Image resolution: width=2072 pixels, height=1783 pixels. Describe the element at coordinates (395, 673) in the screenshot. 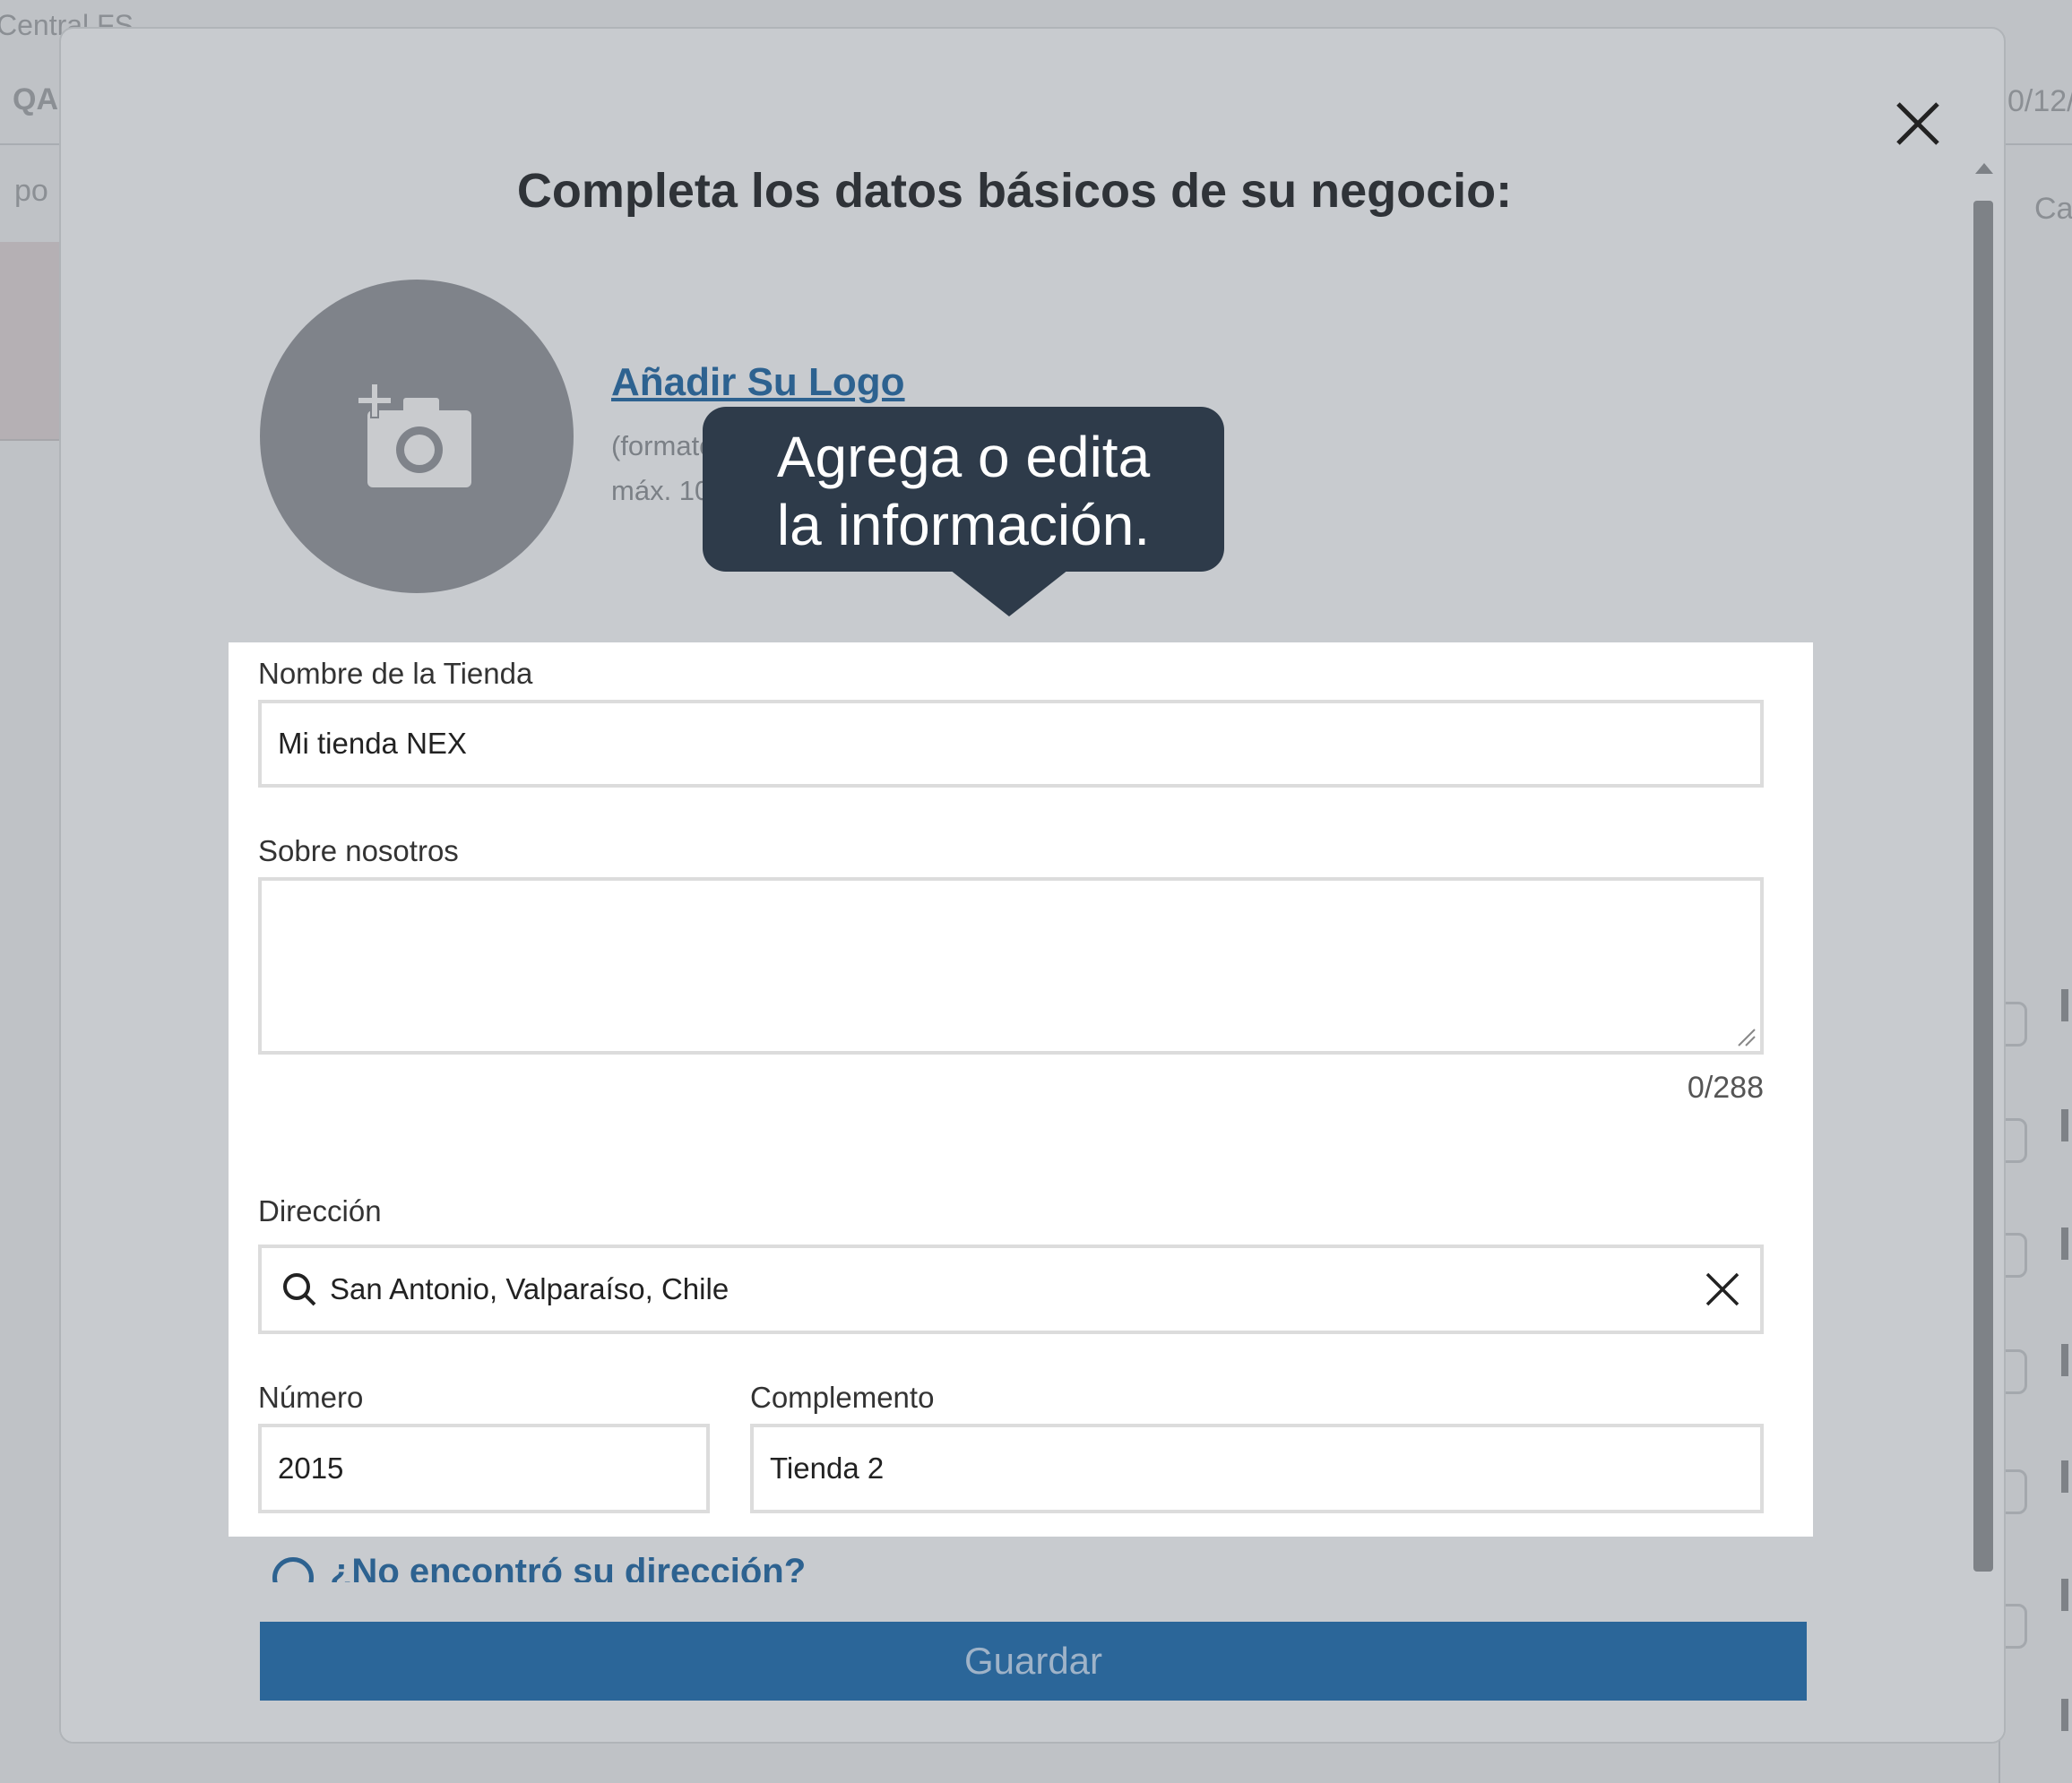

I see `store-name-label: Nombre de la Tienda` at that location.